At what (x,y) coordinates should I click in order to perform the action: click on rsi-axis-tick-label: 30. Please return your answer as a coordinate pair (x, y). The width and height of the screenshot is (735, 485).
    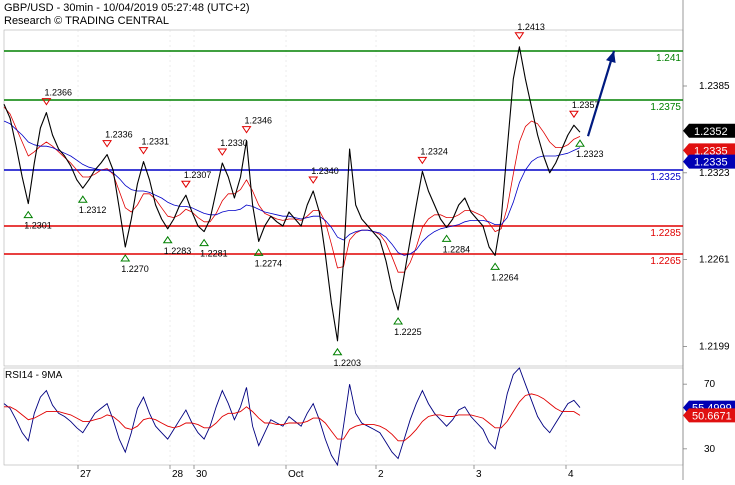
    Looking at the image, I should click on (710, 449).